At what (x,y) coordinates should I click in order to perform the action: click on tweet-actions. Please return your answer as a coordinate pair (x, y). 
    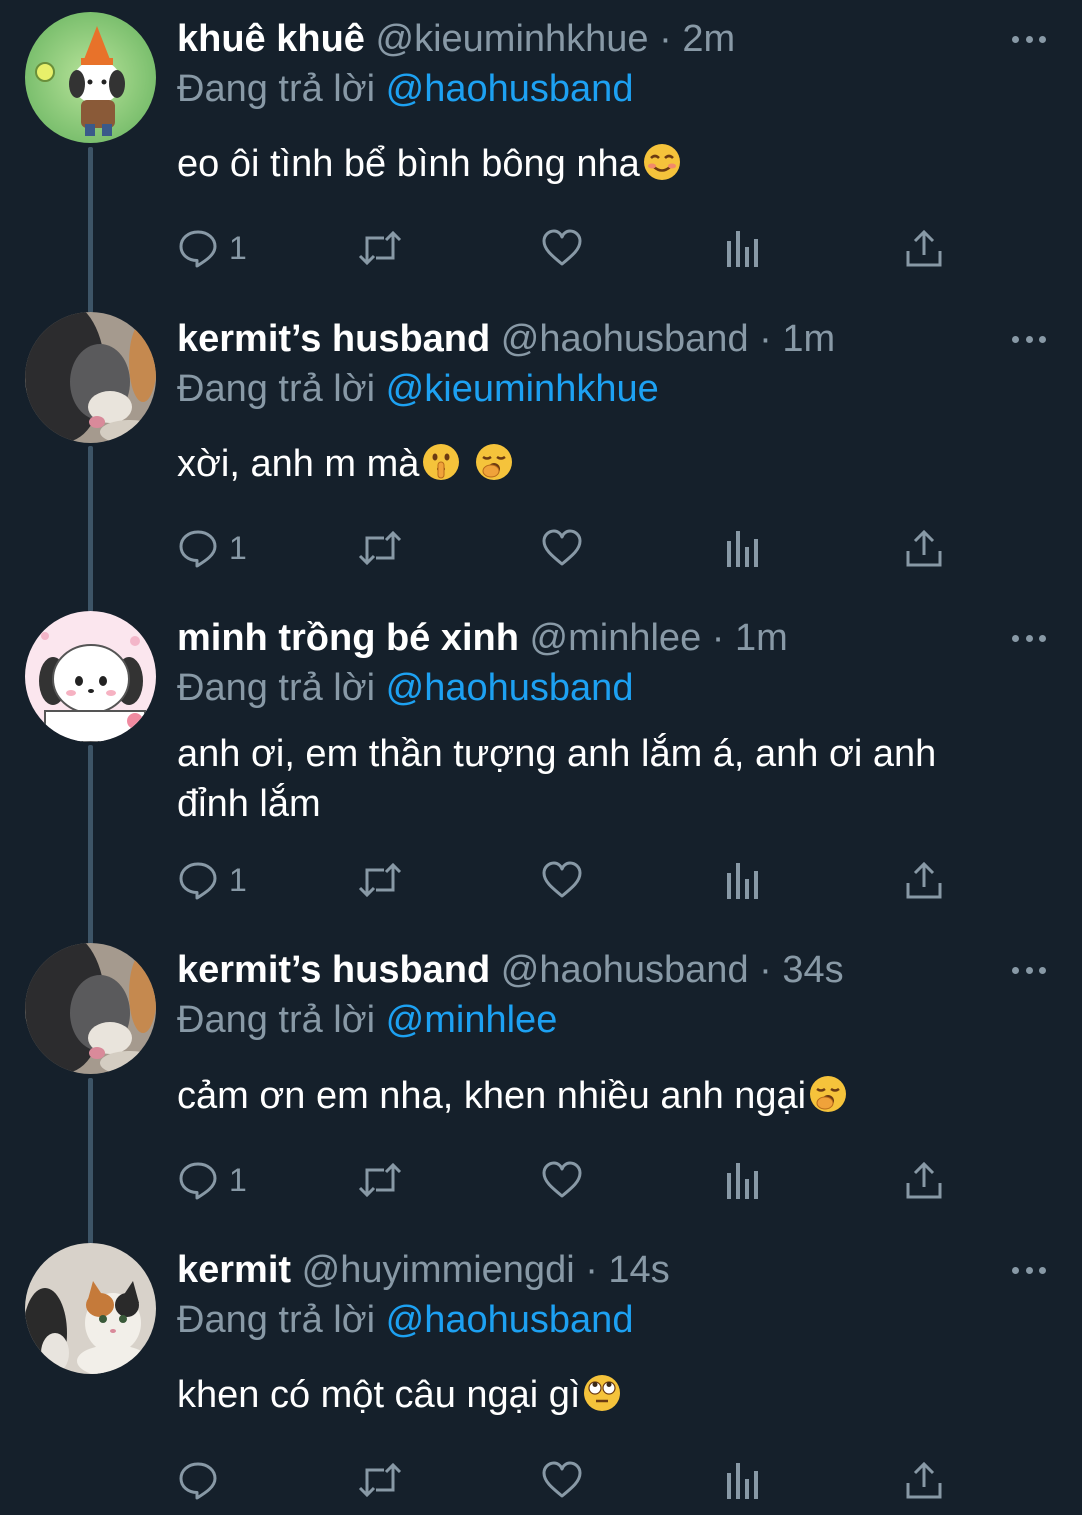
    Looking at the image, I should click on (577, 1480).